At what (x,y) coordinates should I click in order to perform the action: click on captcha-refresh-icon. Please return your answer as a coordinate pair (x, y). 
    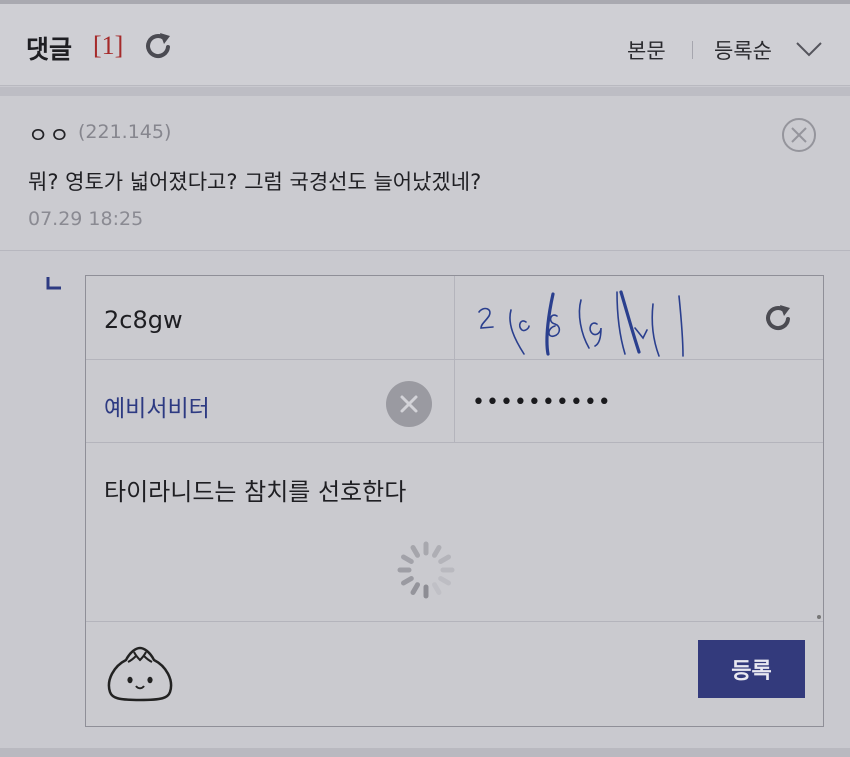
    Looking at the image, I should click on (779, 318).